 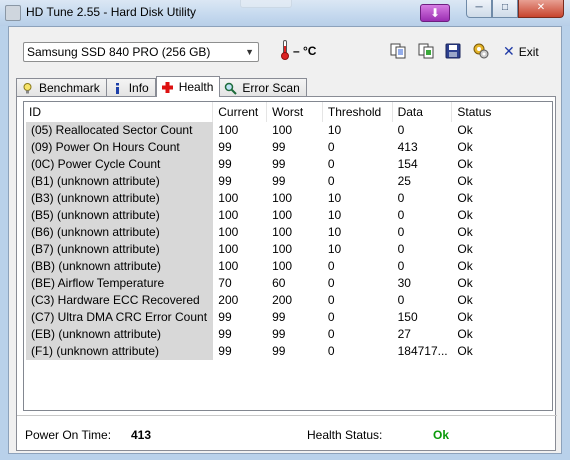 I want to click on cell-id: (C7) Ultra DMA CRC Error Count, so click(x=120, y=317).